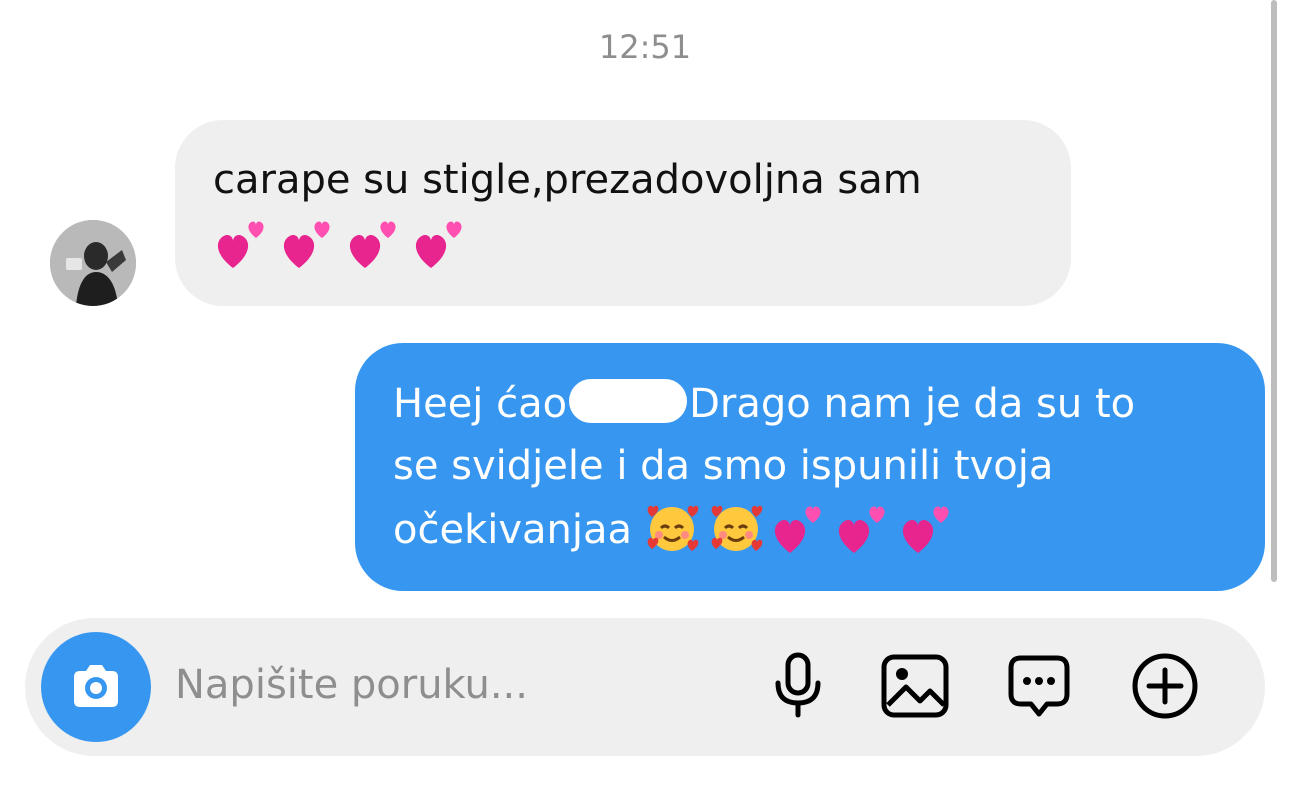 The image size is (1290, 801). I want to click on outgoing-text-greeting: Heej ćao, so click(480, 404).